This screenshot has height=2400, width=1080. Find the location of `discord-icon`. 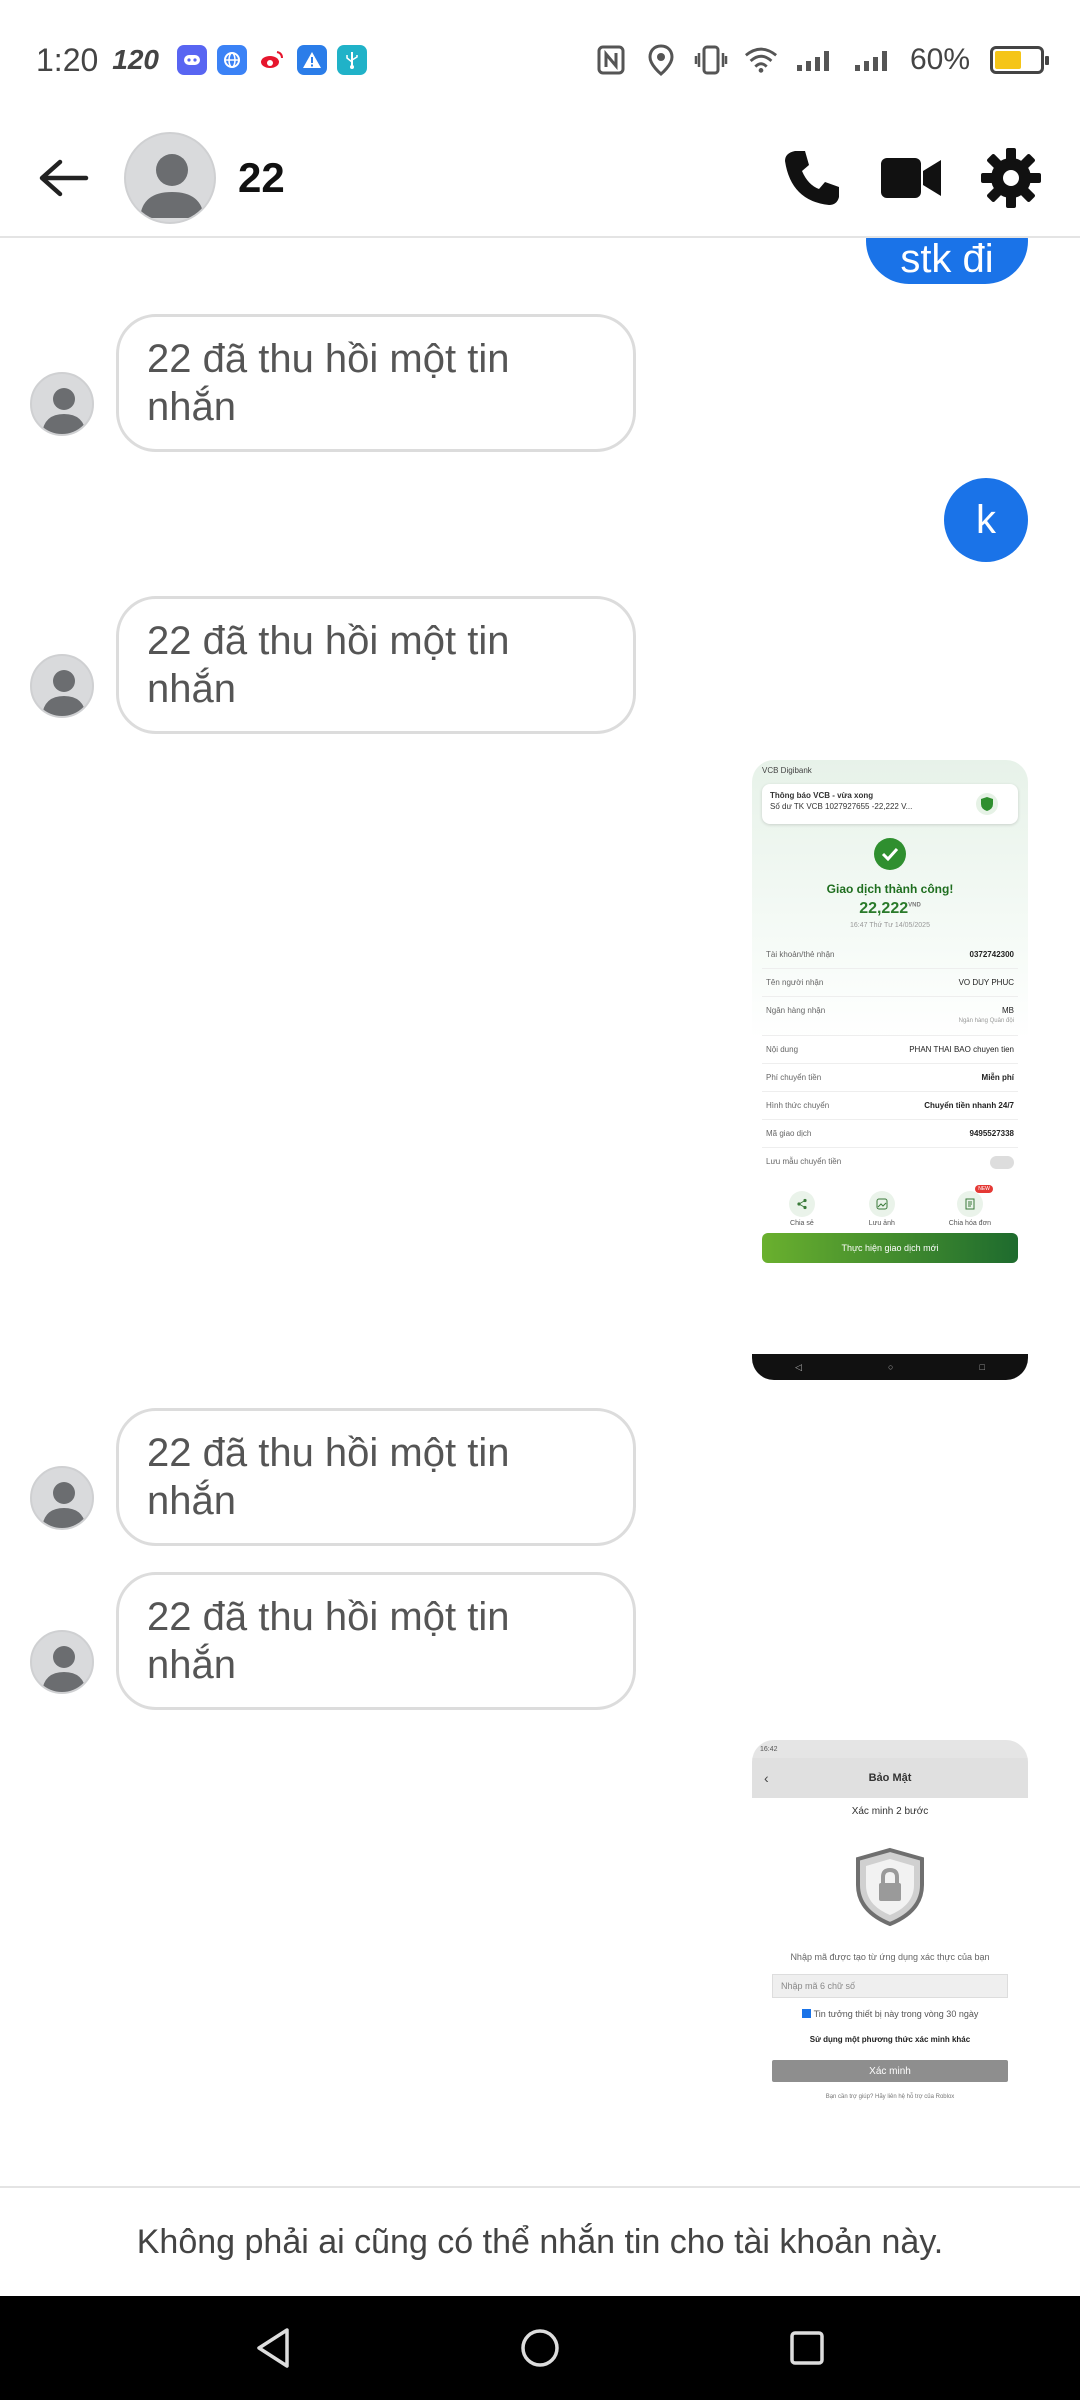

discord-icon is located at coordinates (192, 60).